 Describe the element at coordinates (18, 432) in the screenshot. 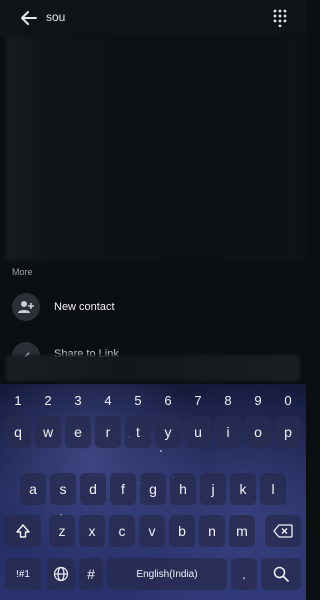

I see `key-q: q` at that location.